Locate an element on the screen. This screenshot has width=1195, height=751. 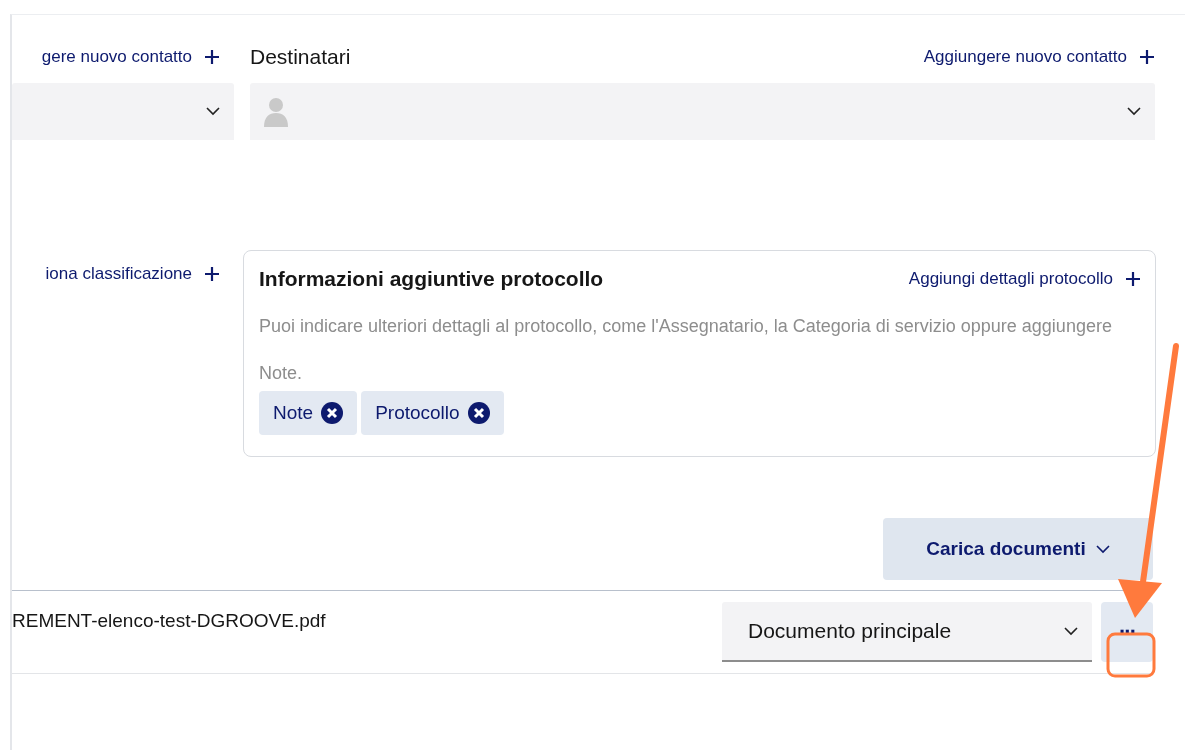
add-link: Aggiungere nuovo contatto is located at coordinates (1025, 57).